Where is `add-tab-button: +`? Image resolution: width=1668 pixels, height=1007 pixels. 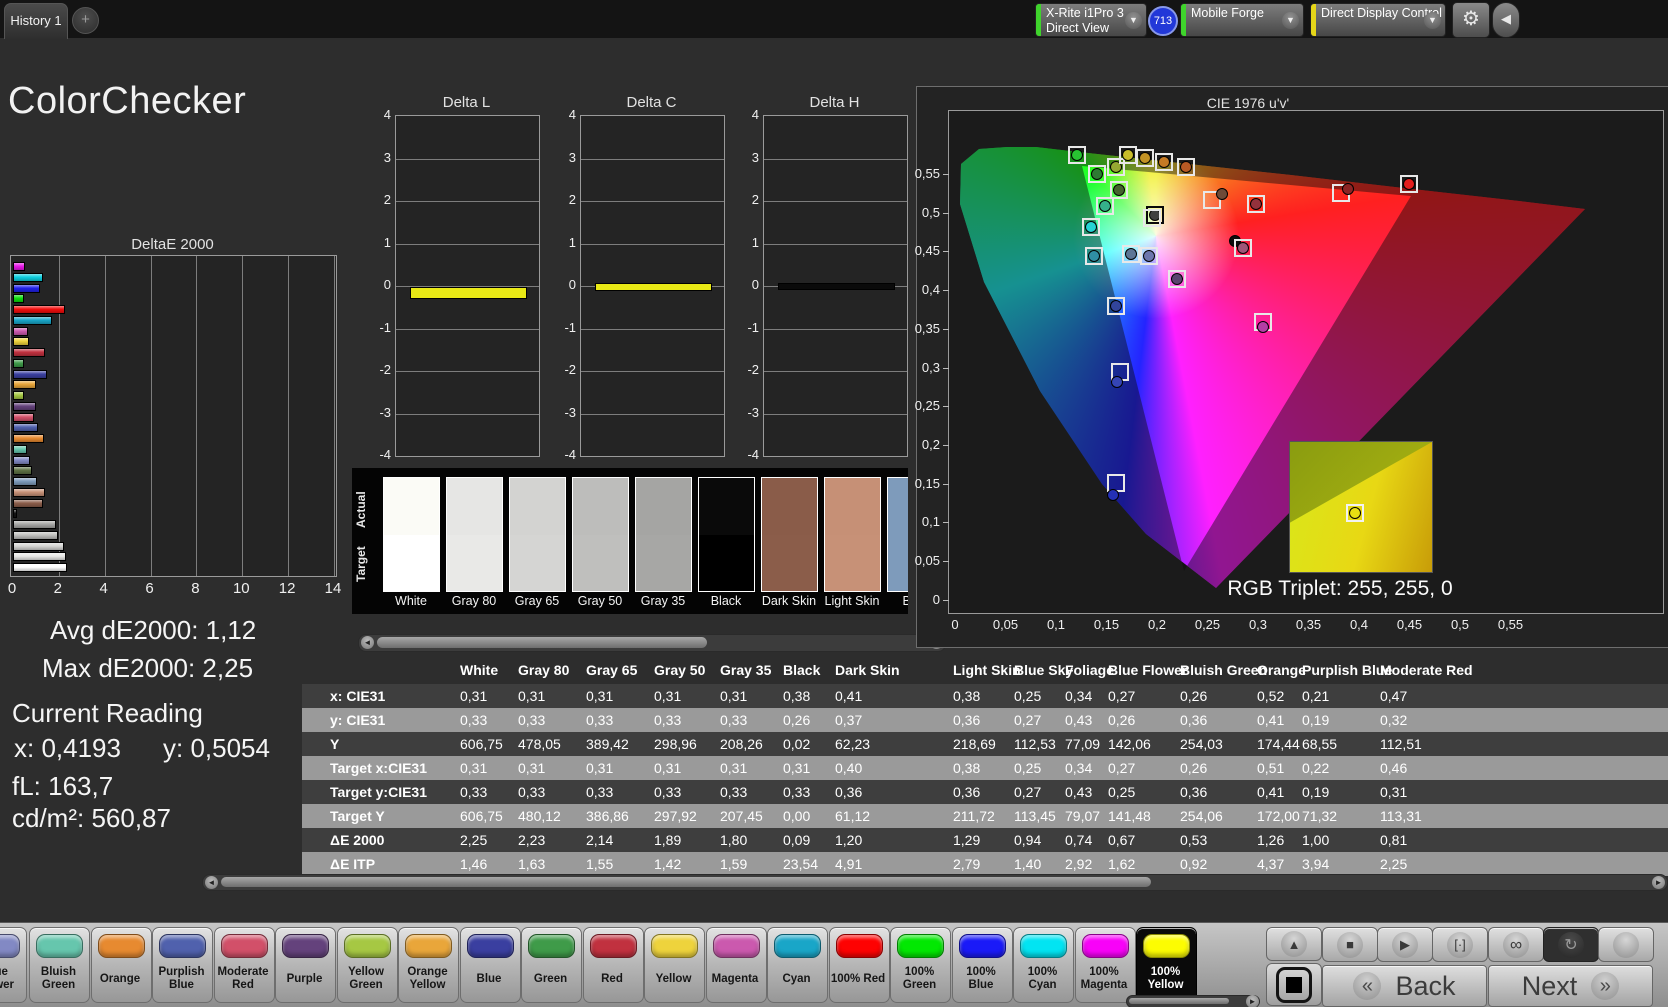 add-tab-button: + is located at coordinates (85, 20).